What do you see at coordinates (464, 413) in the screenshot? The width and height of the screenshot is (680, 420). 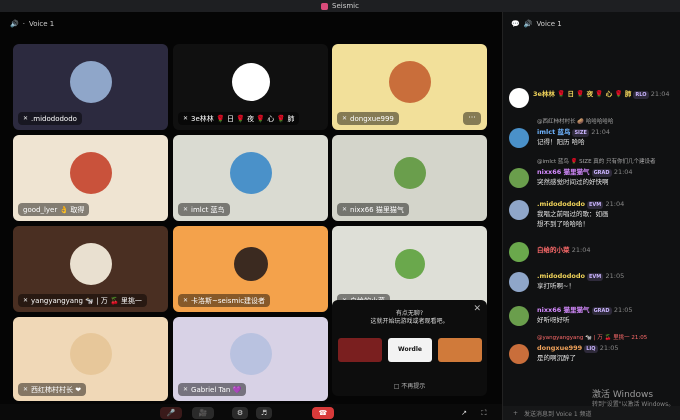 I see `popout-icon: ↗` at bounding box center [464, 413].